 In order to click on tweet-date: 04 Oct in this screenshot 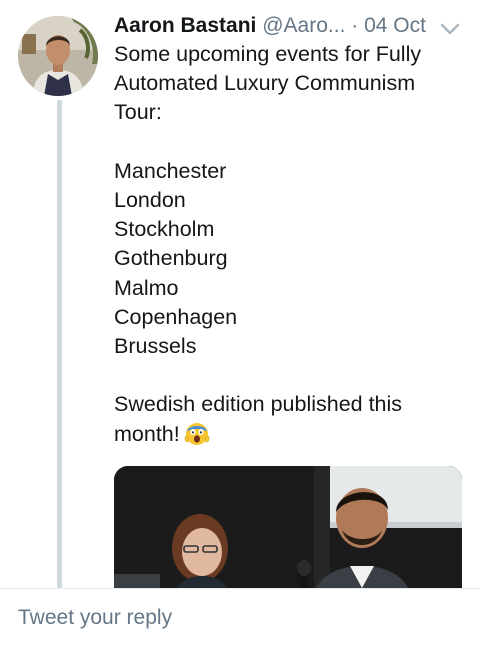, I will do `click(395, 25)`.